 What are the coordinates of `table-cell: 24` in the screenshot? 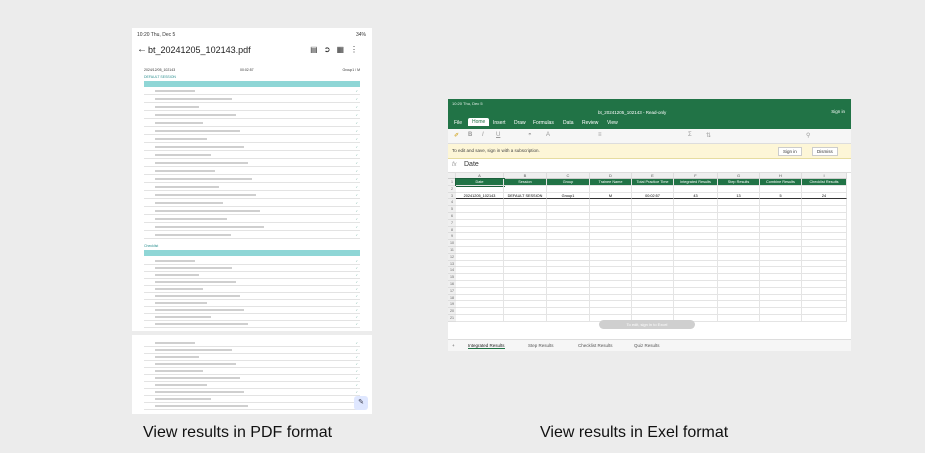 It's located at (824, 196).